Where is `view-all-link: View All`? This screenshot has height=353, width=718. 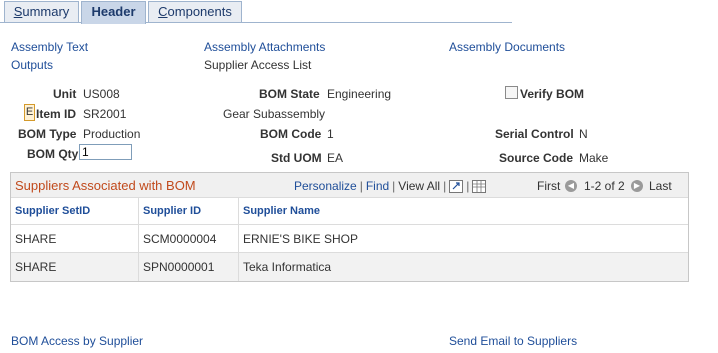 view-all-link: View All is located at coordinates (419, 186).